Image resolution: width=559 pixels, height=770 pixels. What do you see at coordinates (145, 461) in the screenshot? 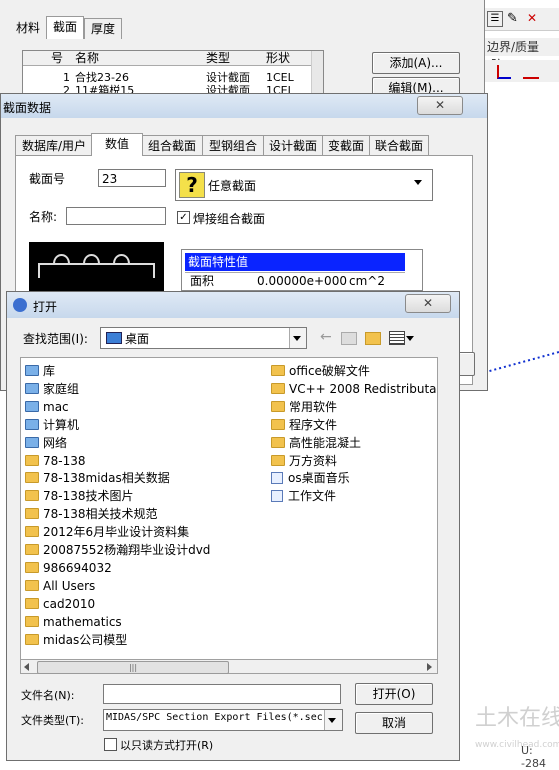
I see `file-list-item: folder-icon 78-138` at bounding box center [145, 461].